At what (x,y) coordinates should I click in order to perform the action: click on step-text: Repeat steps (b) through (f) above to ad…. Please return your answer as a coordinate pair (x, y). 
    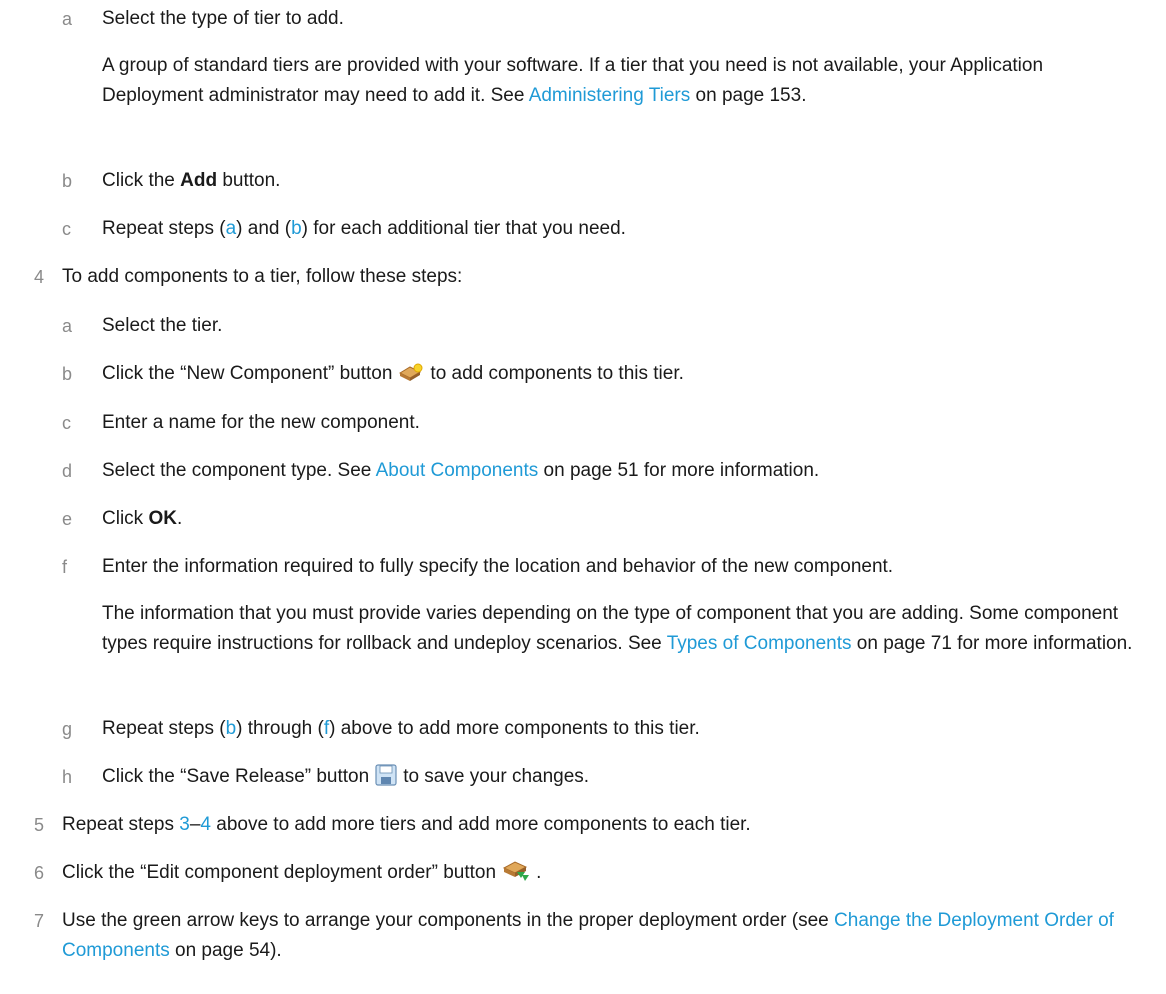
    Looking at the image, I should click on (401, 728).